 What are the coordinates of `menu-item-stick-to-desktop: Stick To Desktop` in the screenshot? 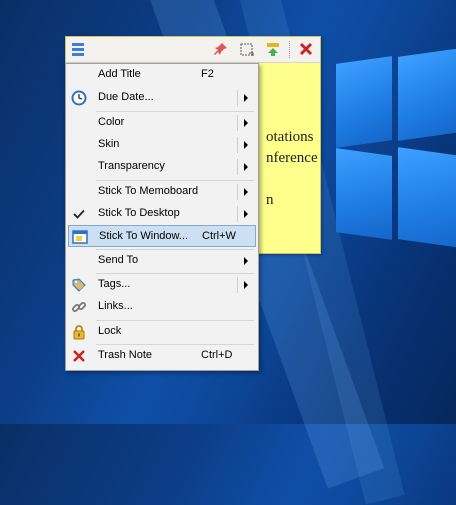 It's located at (162, 214).